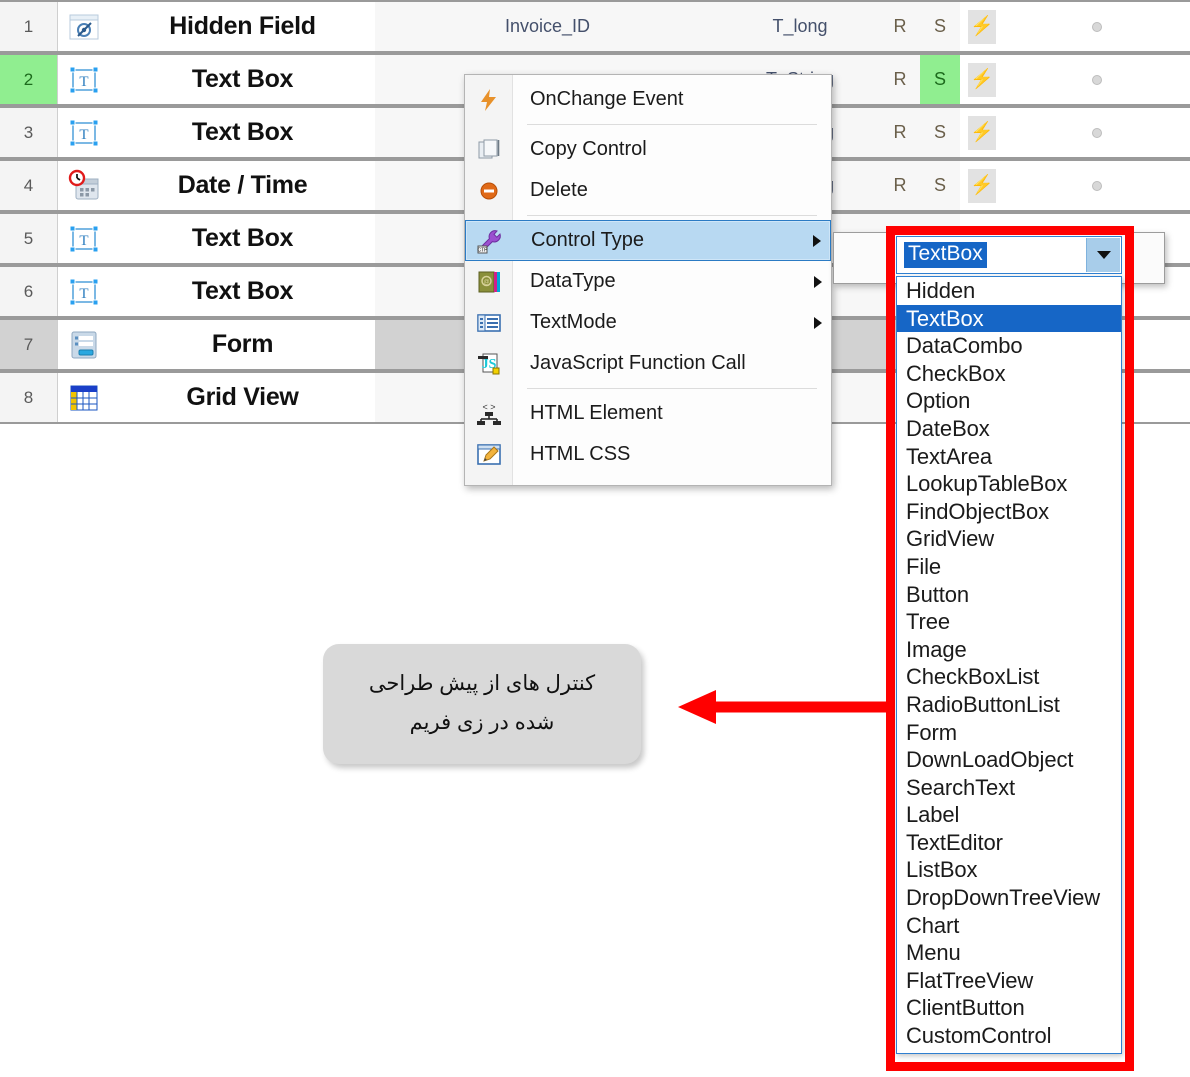 Image resolution: width=1190 pixels, height=1077 pixels. I want to click on chevron-down-icon, so click(1103, 255).